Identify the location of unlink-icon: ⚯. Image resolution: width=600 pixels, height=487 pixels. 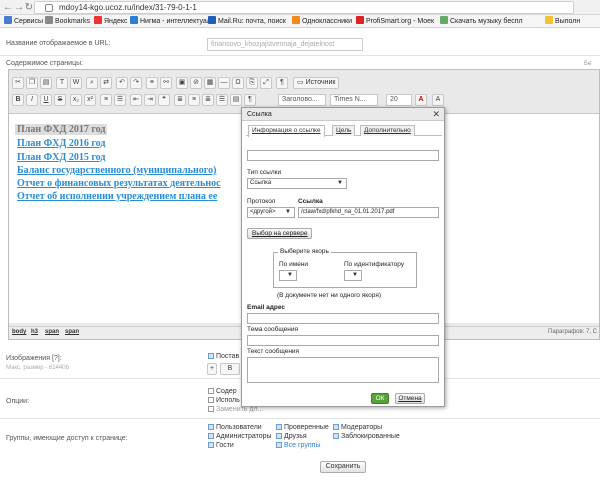
(166, 83).